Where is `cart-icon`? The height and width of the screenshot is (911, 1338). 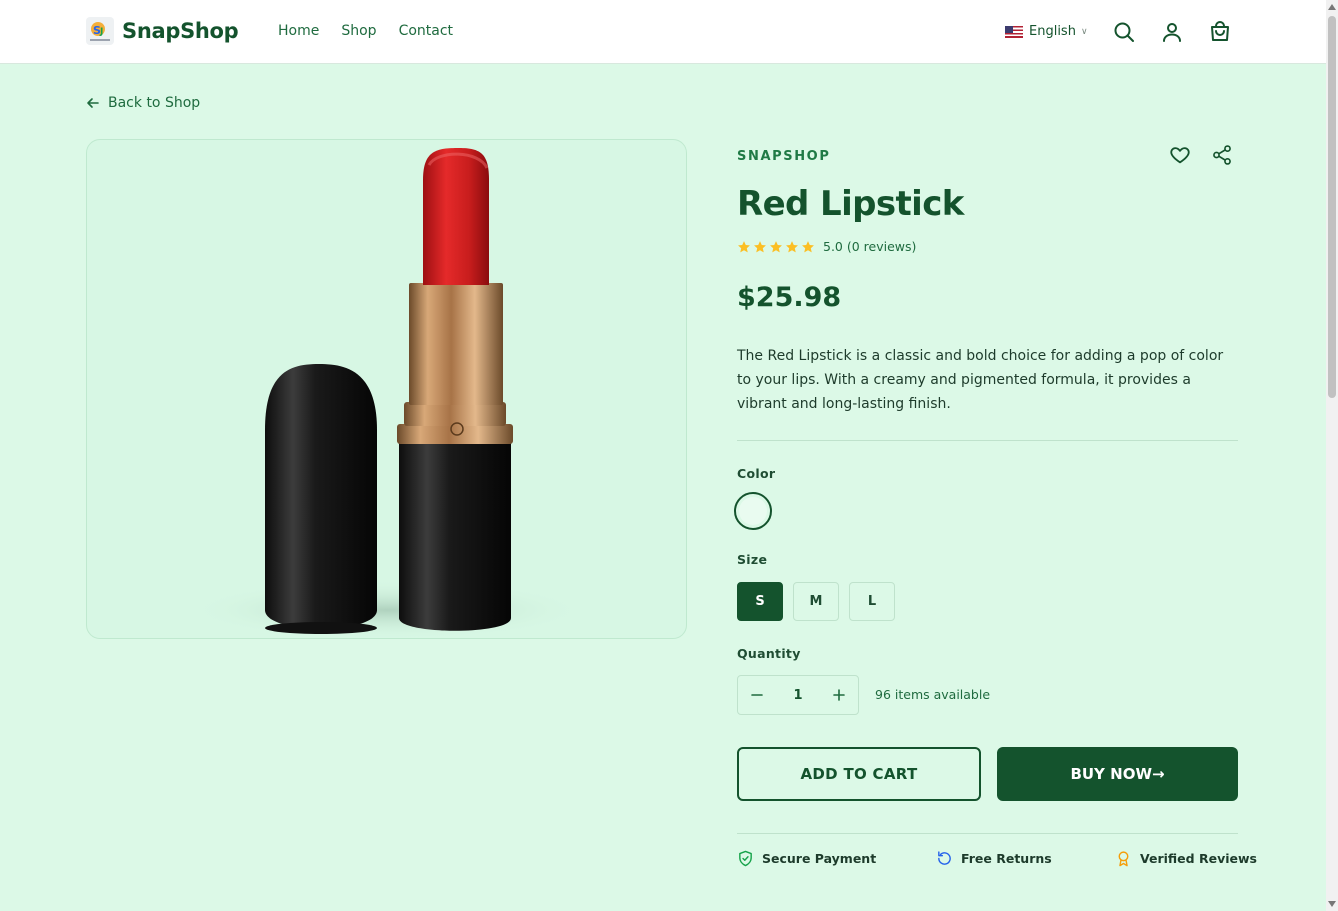 cart-icon is located at coordinates (1220, 32).